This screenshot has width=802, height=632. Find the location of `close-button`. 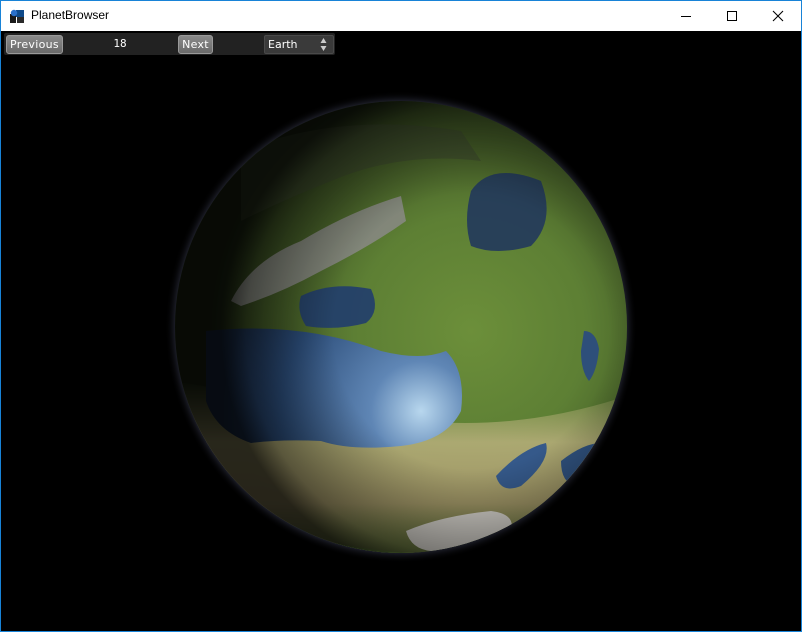

close-button is located at coordinates (778, 16).